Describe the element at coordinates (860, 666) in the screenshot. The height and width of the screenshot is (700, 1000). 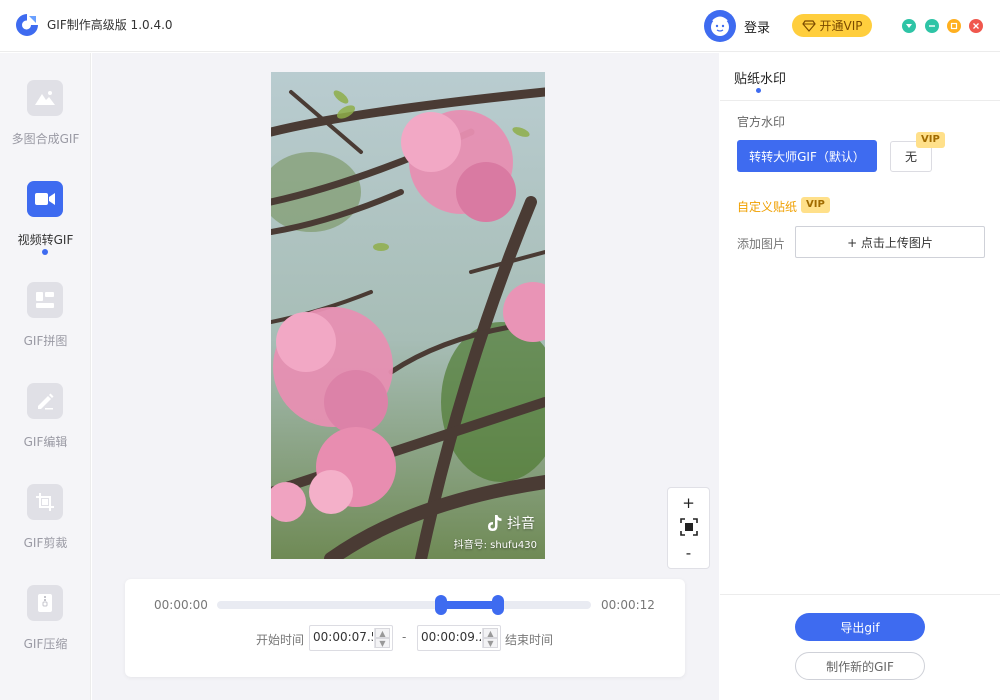
I see `make-new-gif-button: 制作新的GIF` at that location.